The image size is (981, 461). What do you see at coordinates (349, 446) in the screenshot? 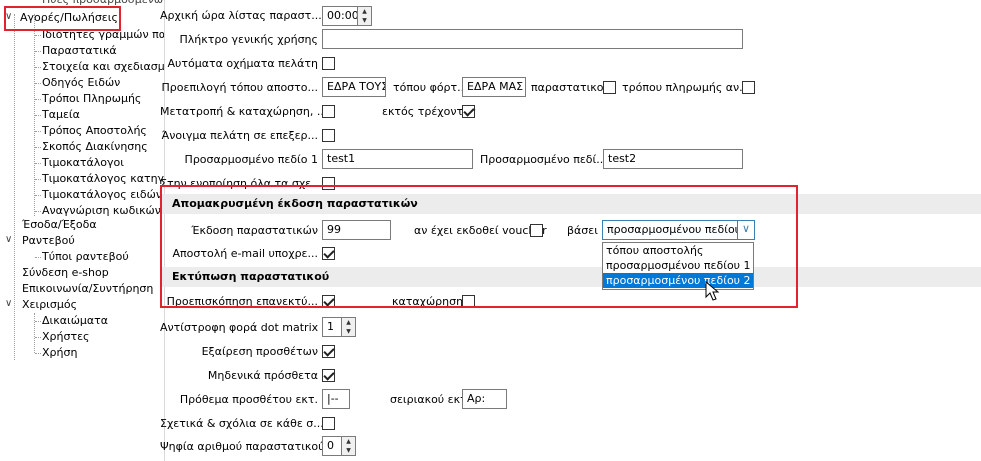
I see `digits-spinner: ▲ ▼` at bounding box center [349, 446].